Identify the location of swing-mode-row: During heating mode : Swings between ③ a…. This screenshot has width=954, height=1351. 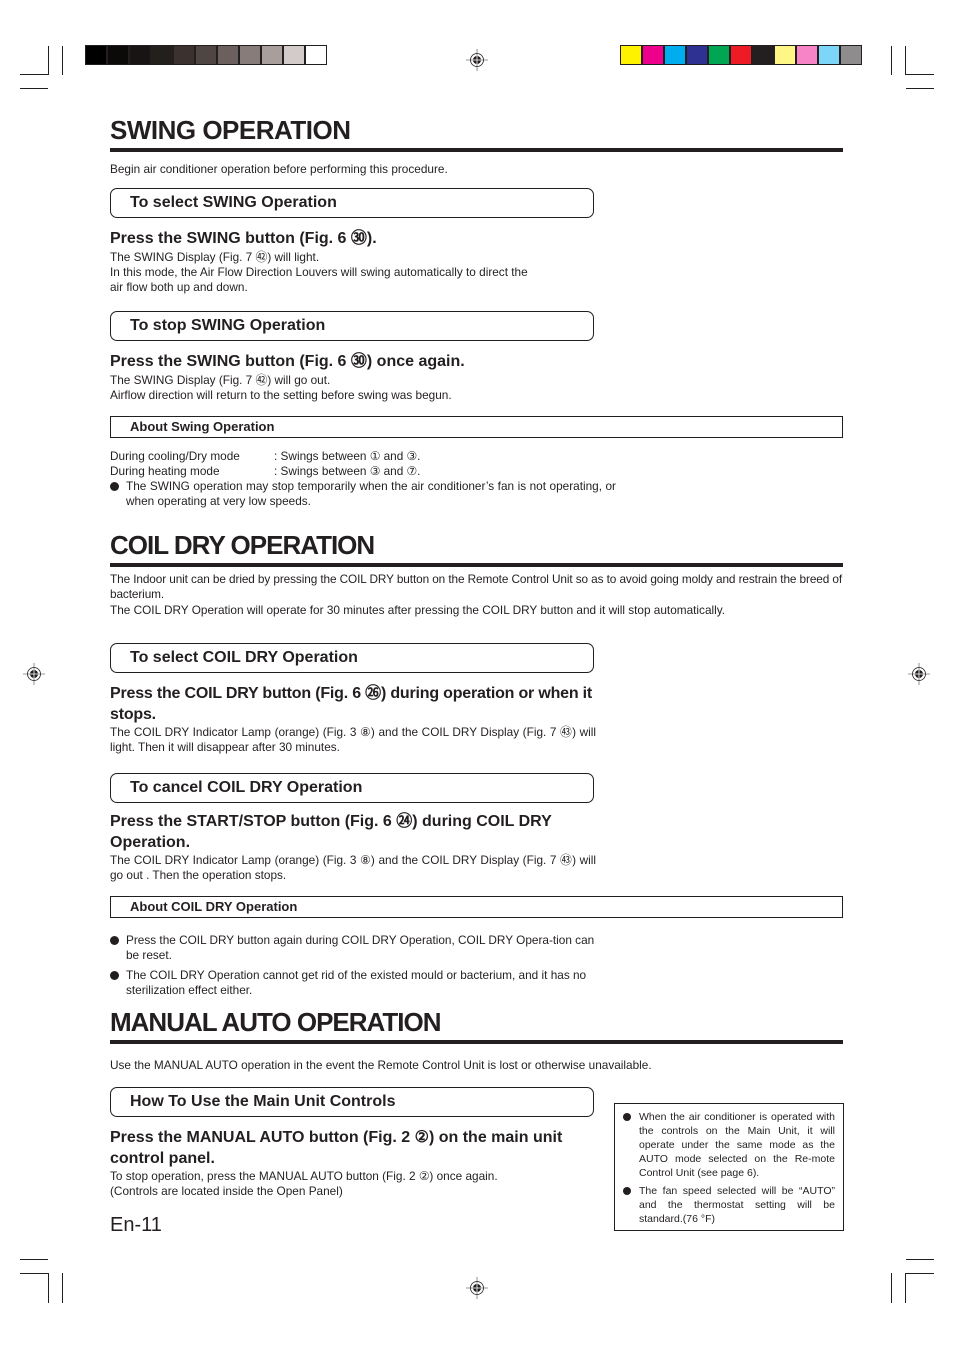
(265, 471).